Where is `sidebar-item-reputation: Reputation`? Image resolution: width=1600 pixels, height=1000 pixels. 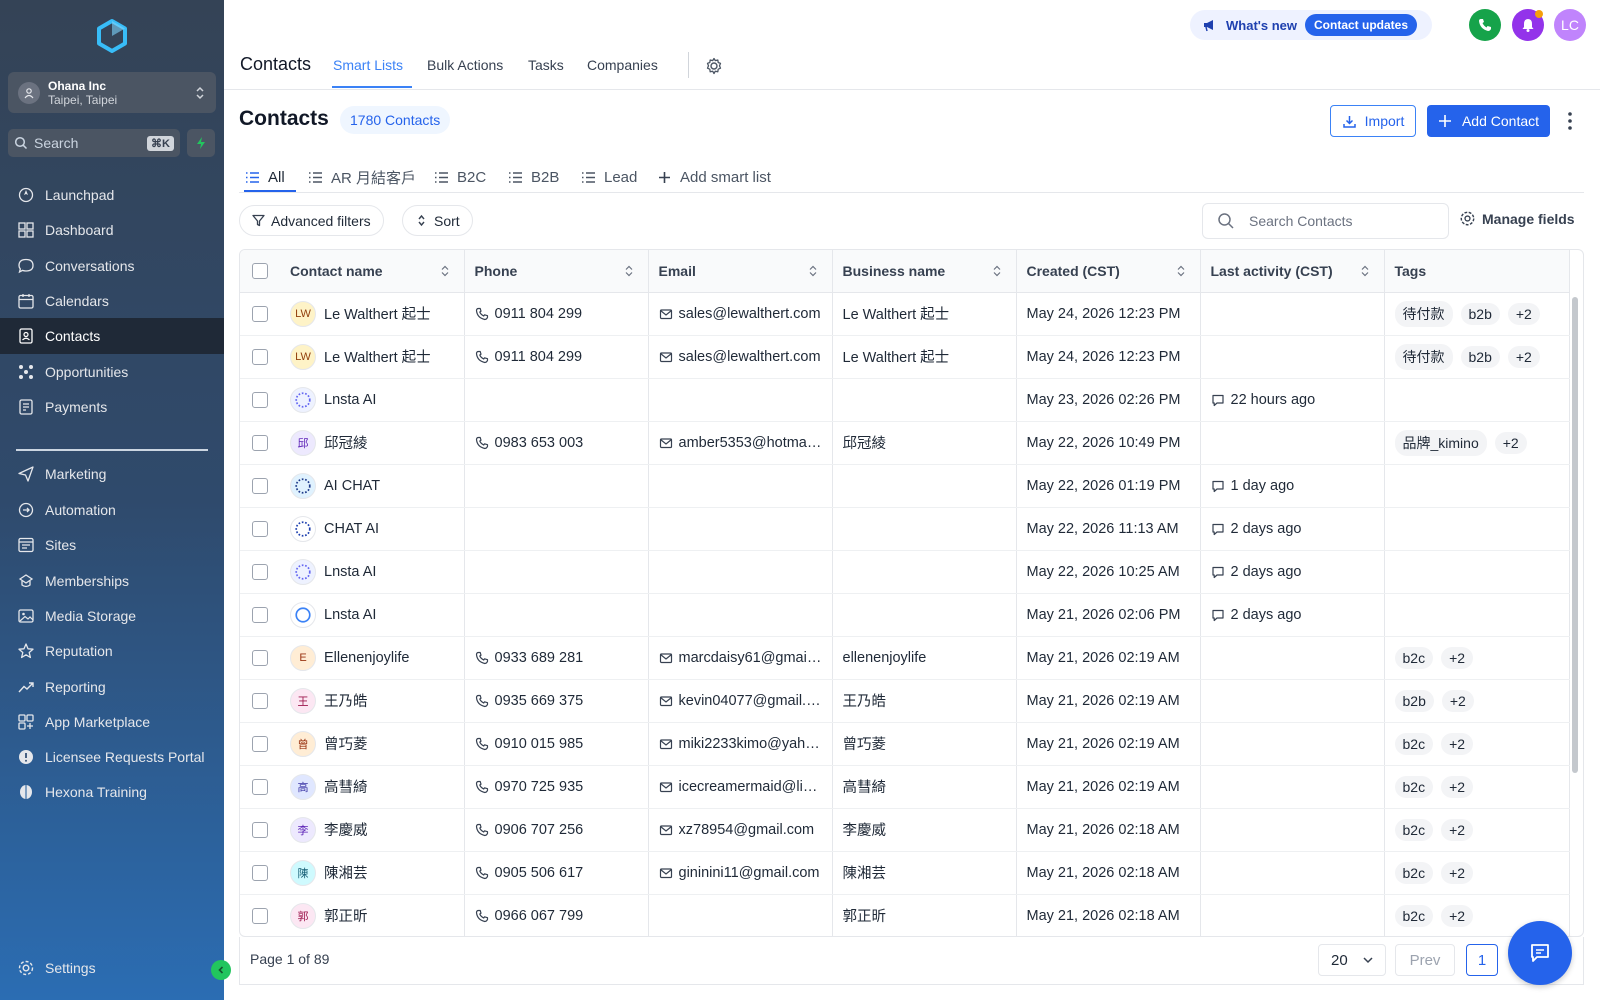
sidebar-item-reputation: Reputation is located at coordinates (112, 651).